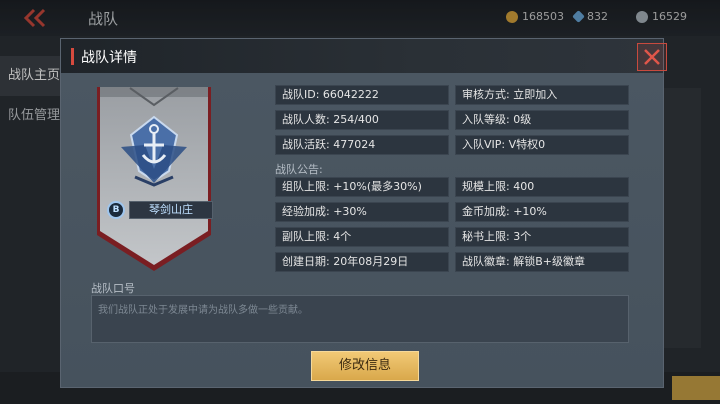 This screenshot has height=404, width=720. What do you see at coordinates (113, 288) in the screenshot?
I see `slogan-label: 战队口号` at bounding box center [113, 288].